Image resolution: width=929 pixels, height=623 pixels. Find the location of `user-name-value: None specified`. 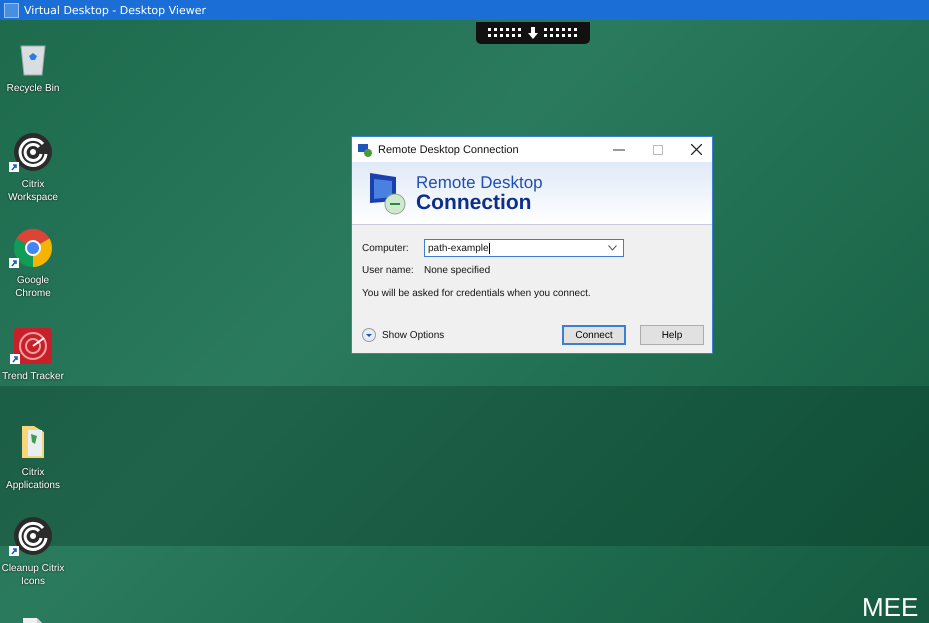

user-name-value: None specified is located at coordinates (457, 270).